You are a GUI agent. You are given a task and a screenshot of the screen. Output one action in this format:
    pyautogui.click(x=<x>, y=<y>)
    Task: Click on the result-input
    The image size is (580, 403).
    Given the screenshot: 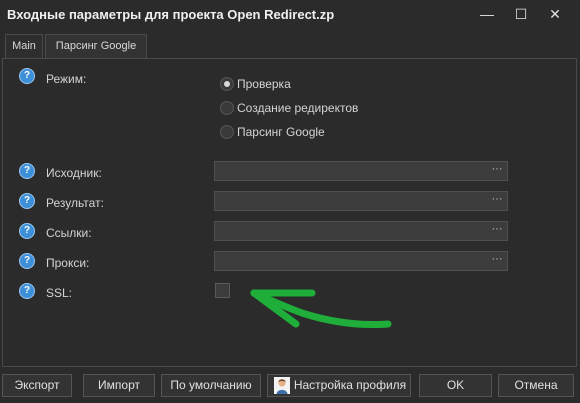 What is the action you would take?
    pyautogui.click(x=354, y=201)
    